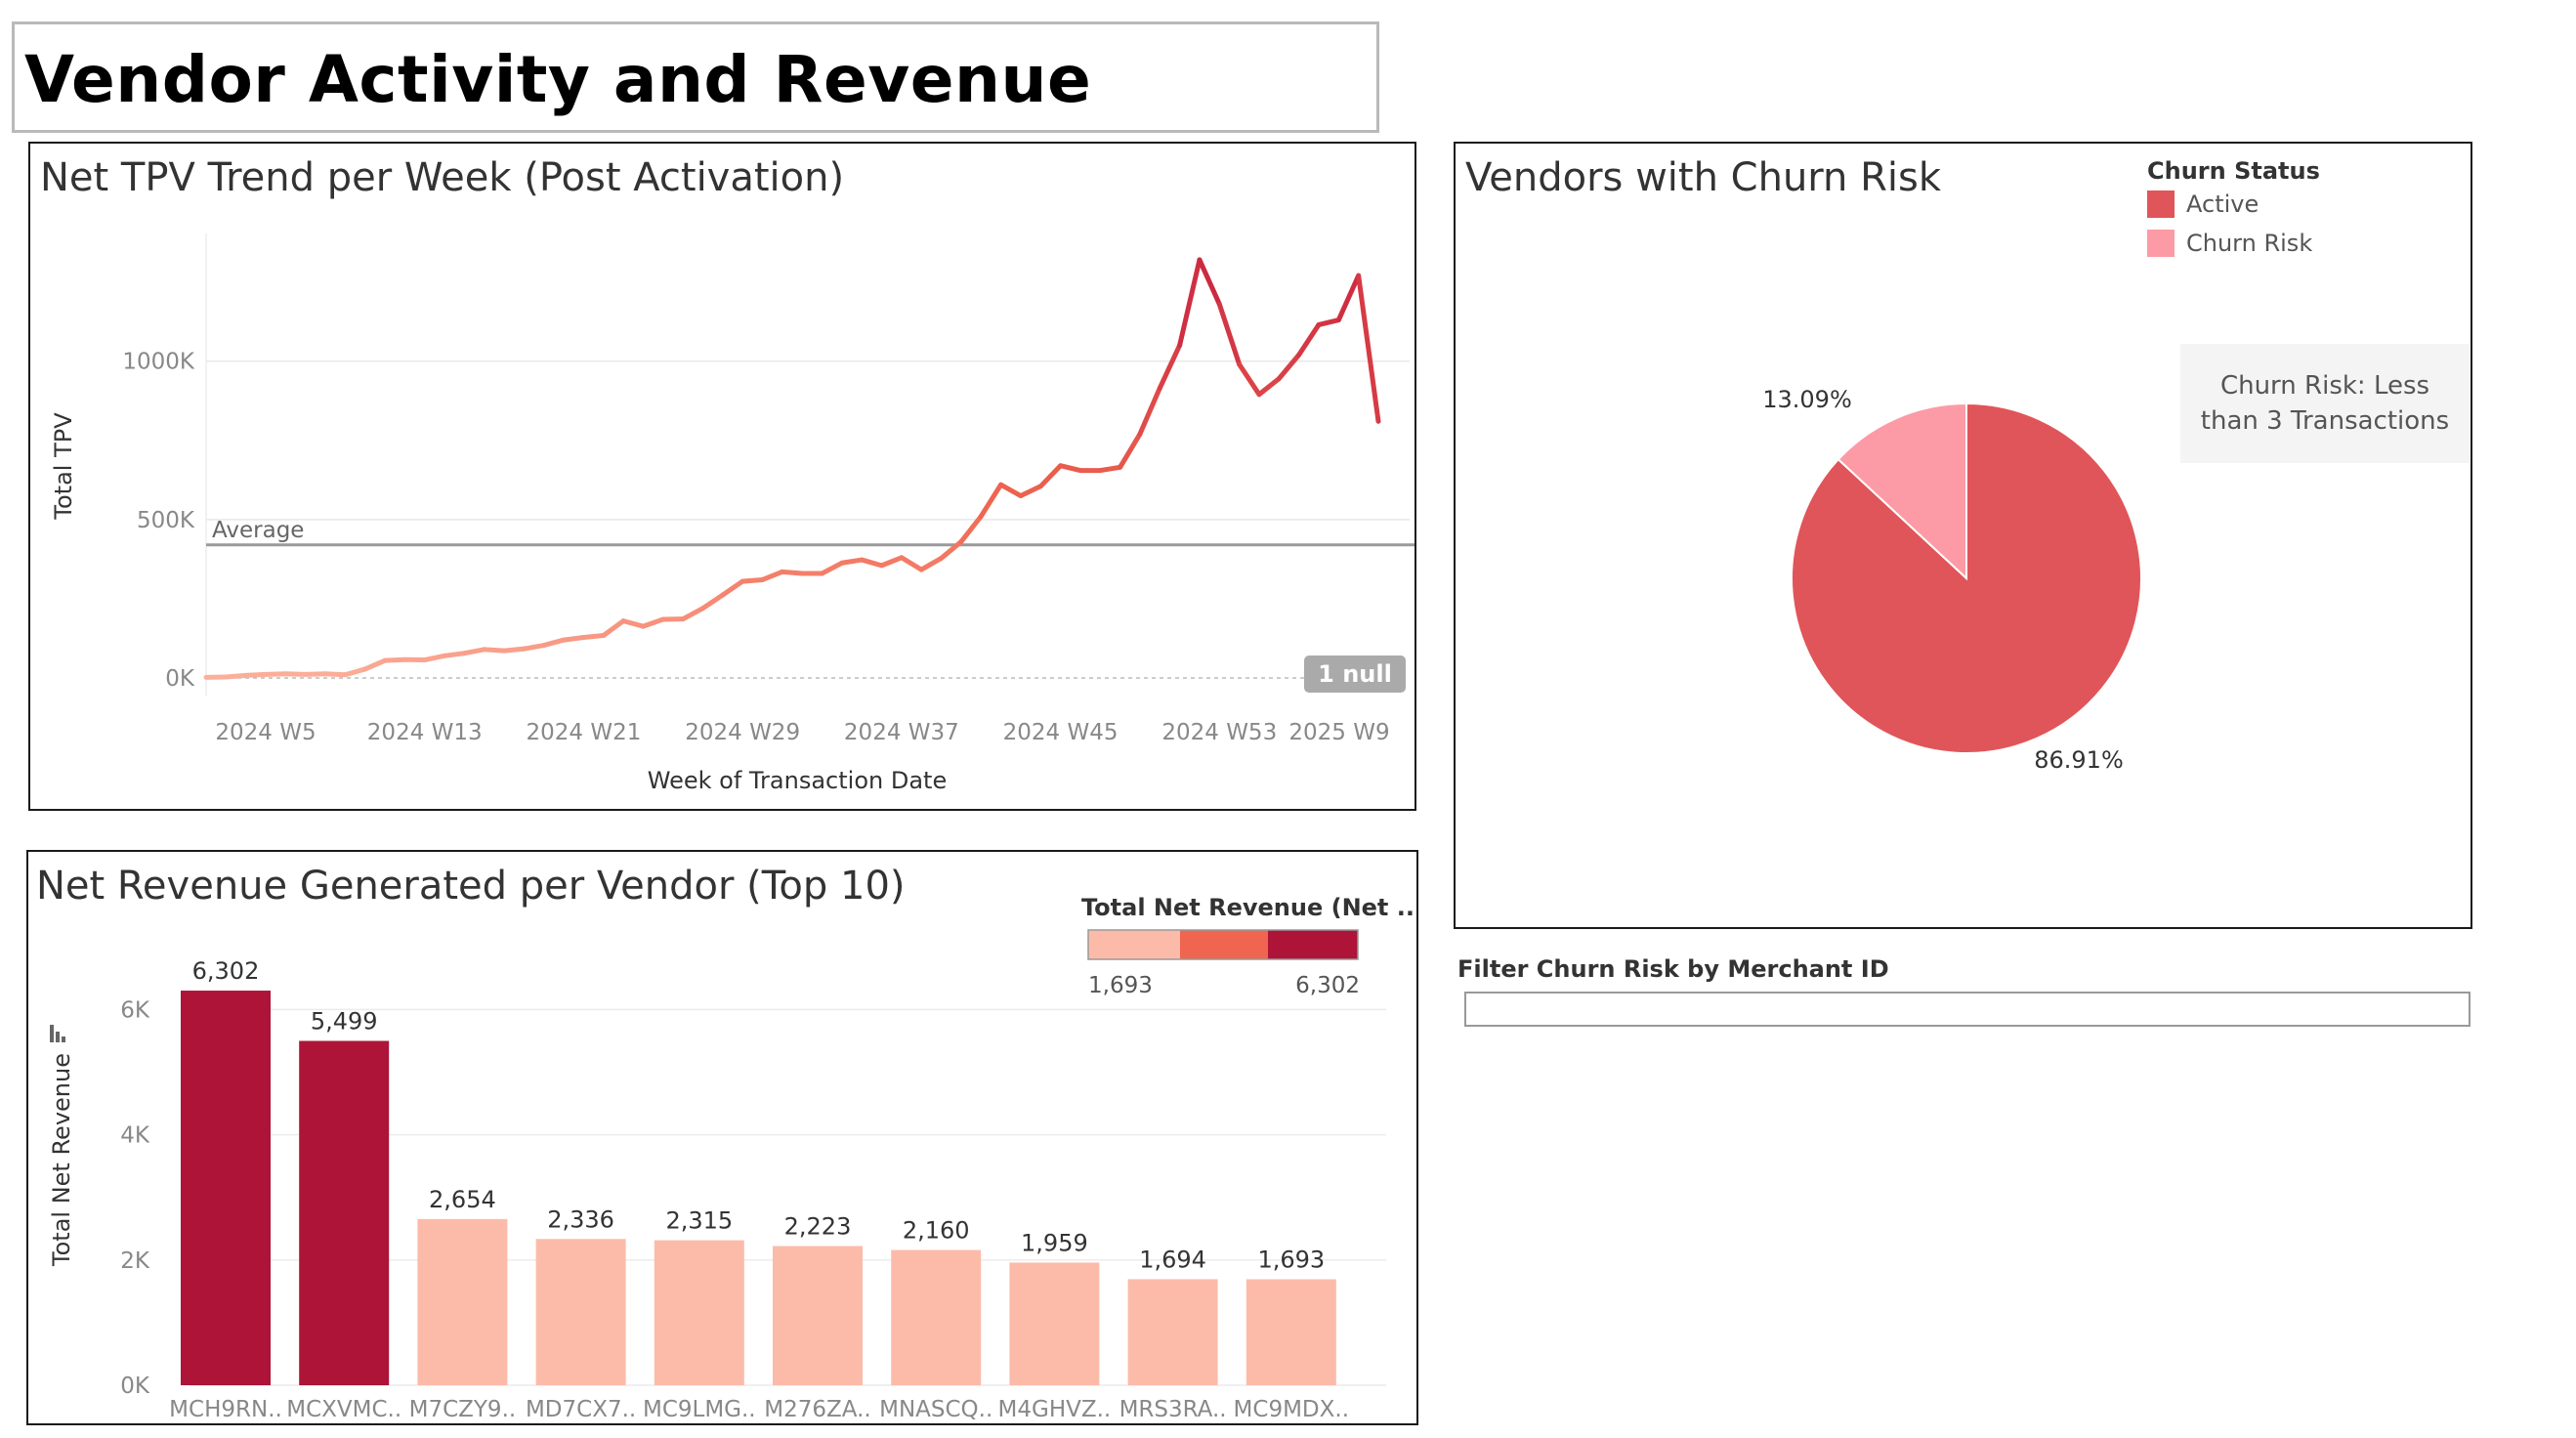  Describe the element at coordinates (158, 362) in the screenshot. I see `tpv-y-tick: 1000K` at that location.